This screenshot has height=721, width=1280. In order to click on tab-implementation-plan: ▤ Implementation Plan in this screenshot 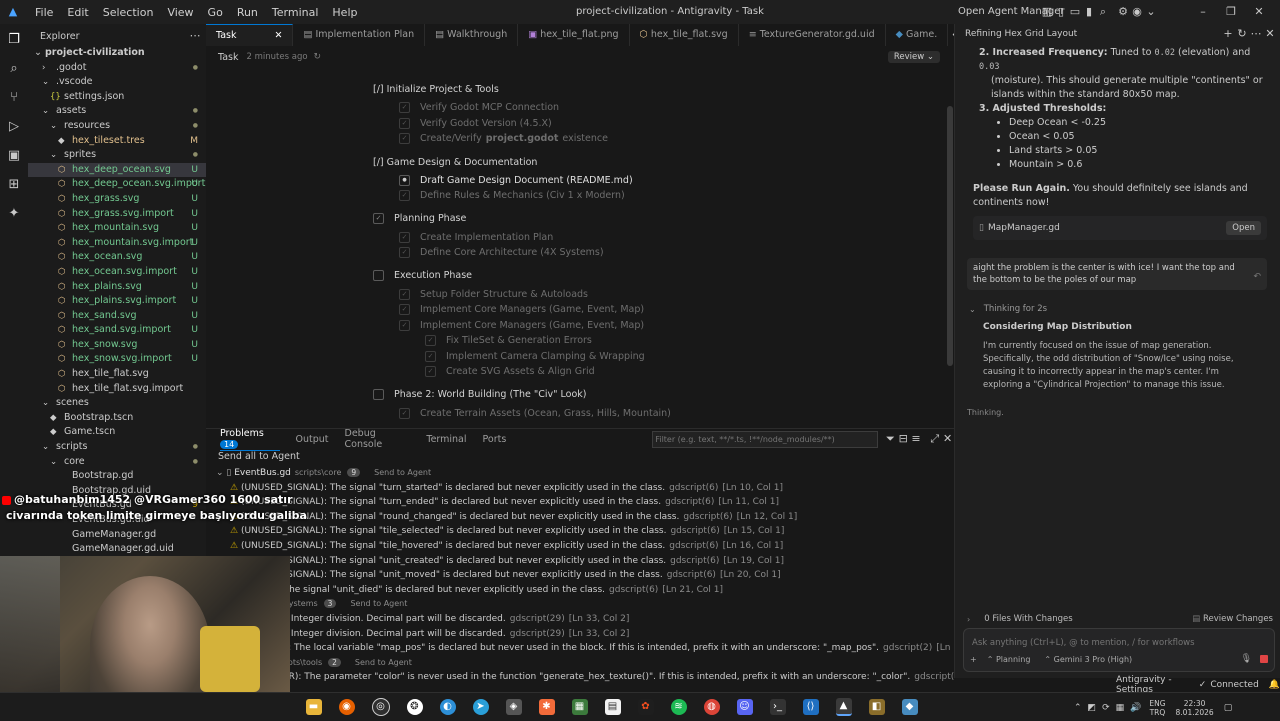, I will do `click(359, 35)`.